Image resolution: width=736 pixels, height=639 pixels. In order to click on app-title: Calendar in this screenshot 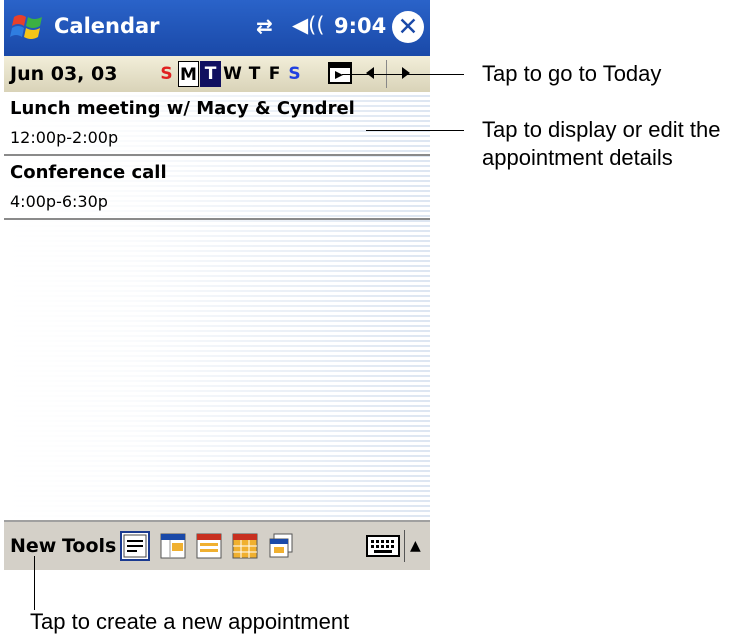, I will do `click(107, 26)`.